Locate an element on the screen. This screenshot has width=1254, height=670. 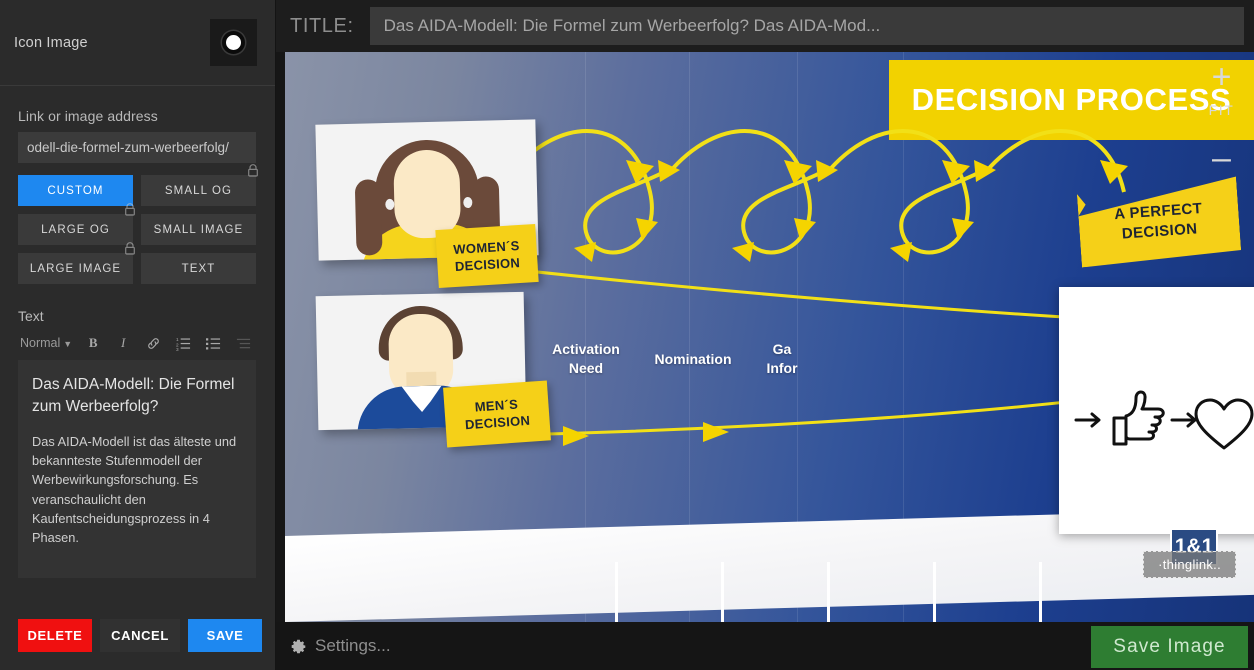
editor-action-row: DELETE CANCEL SAVE is located at coordinates (140, 635).